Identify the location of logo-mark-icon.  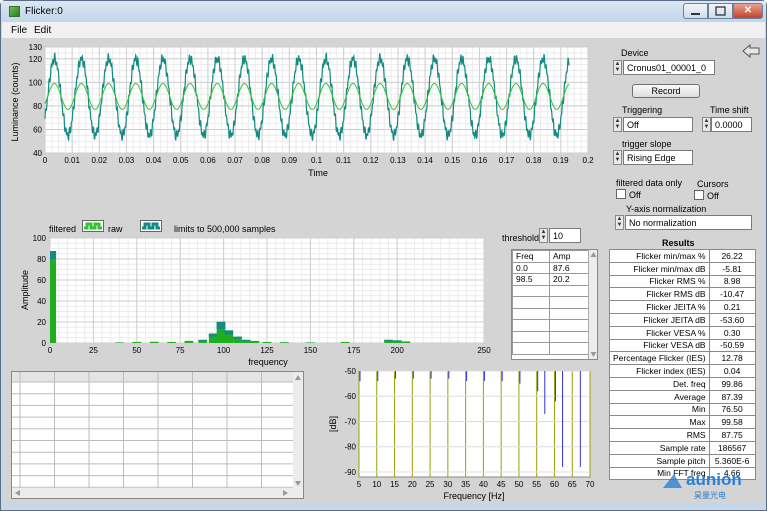
(672, 481).